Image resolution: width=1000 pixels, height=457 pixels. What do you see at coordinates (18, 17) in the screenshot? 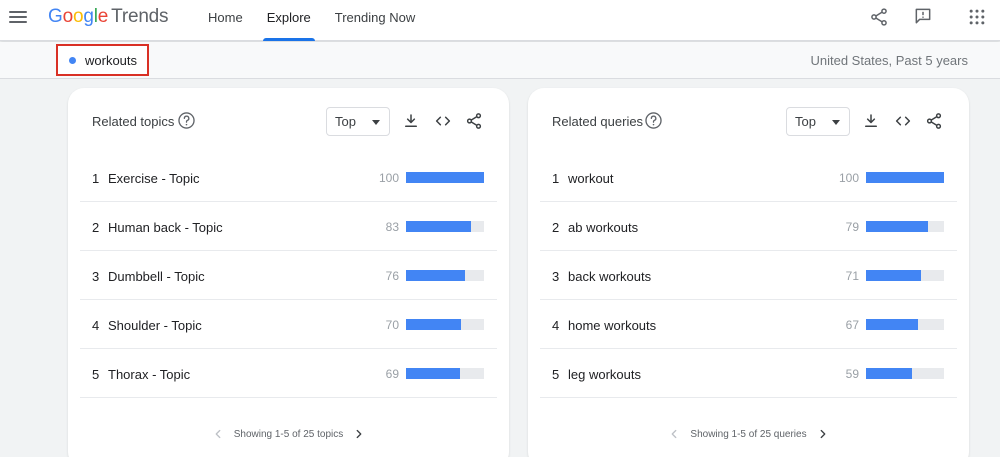
I see `menu-icon` at bounding box center [18, 17].